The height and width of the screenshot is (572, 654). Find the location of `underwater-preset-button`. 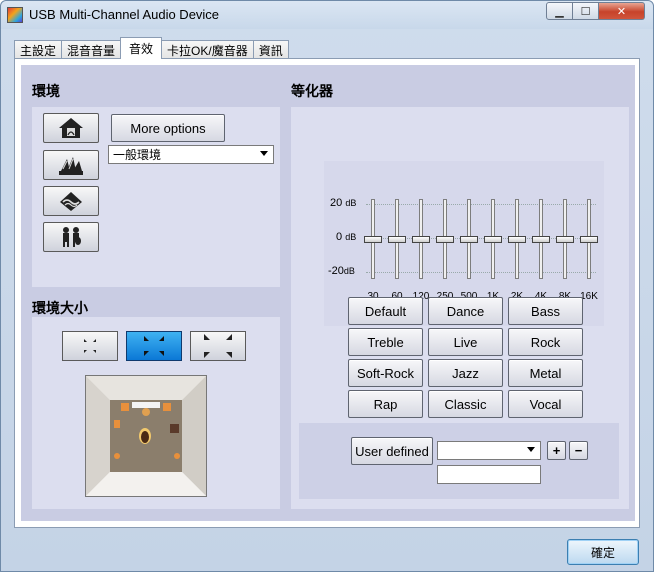

underwater-preset-button is located at coordinates (71, 201).